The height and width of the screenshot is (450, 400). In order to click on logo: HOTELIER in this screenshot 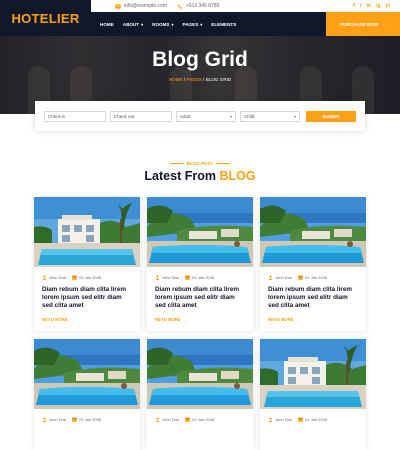, I will do `click(45, 18)`.